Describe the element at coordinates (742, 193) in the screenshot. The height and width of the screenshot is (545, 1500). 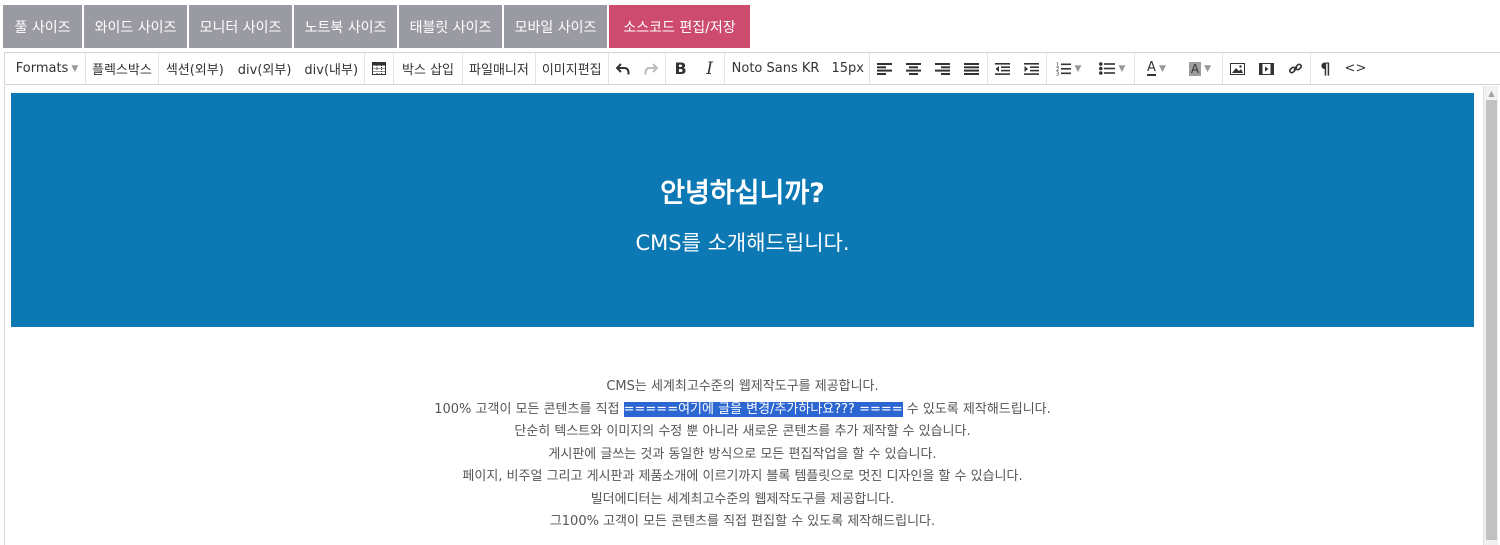
I see `banner-title: 안녕하십니까?` at that location.